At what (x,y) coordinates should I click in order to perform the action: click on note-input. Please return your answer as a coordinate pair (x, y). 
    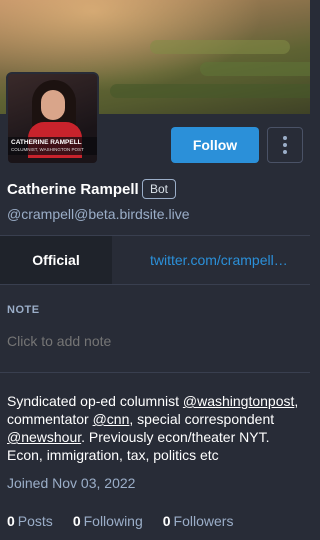
    Looking at the image, I should click on (155, 341).